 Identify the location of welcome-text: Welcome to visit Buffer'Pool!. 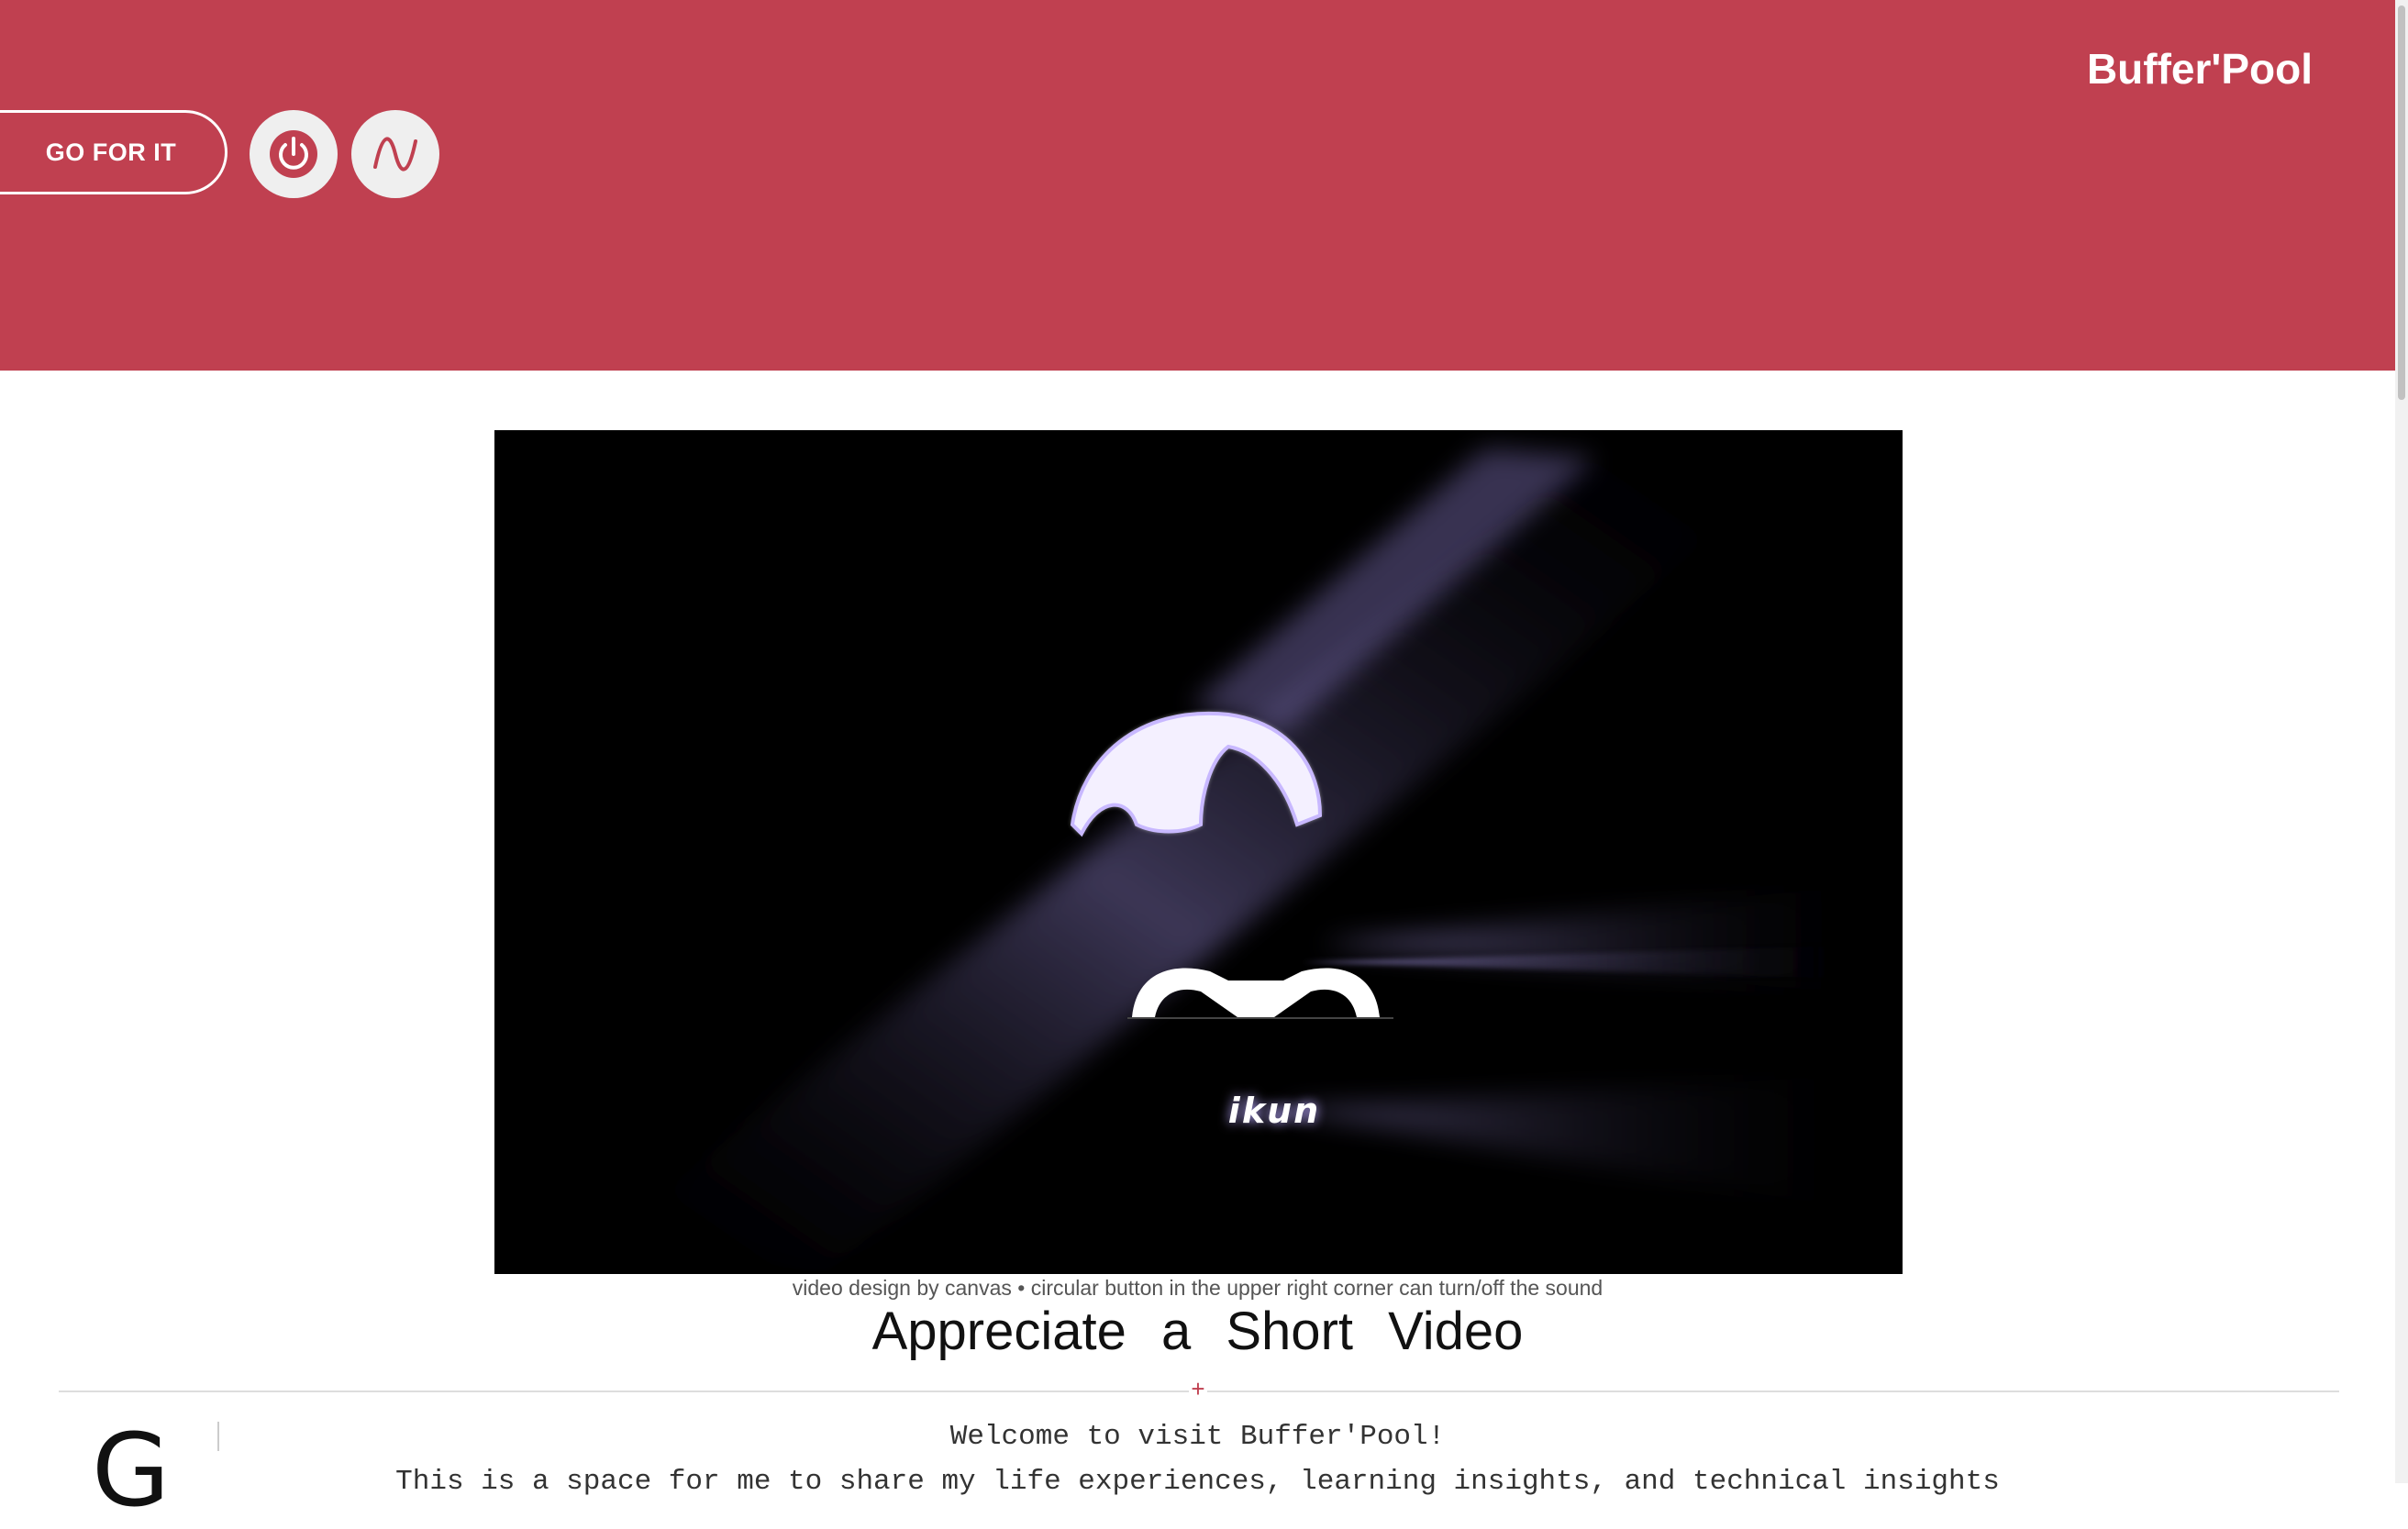
(1197, 1437).